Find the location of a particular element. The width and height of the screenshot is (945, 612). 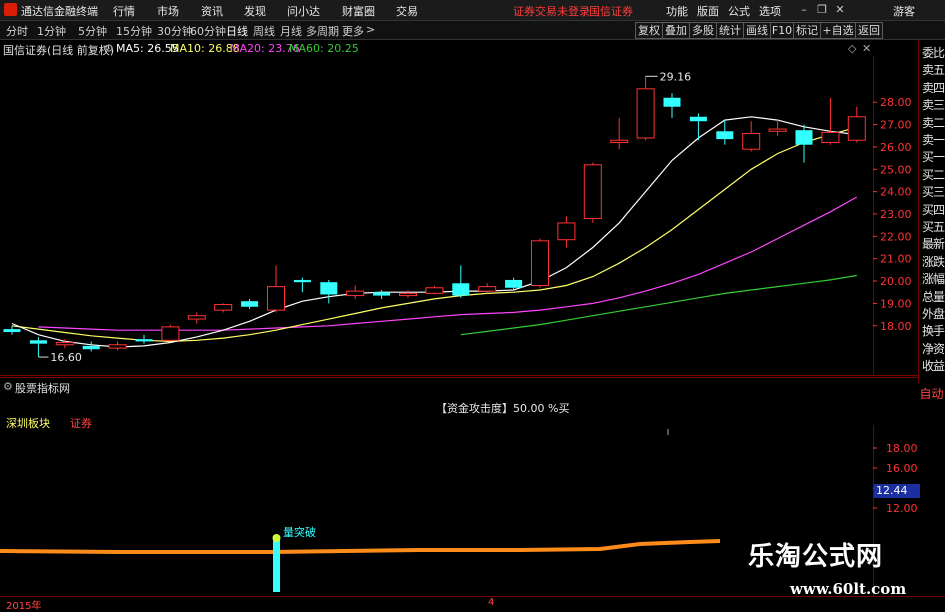

indicator-gear-icon: ⚙ is located at coordinates (8, 386).